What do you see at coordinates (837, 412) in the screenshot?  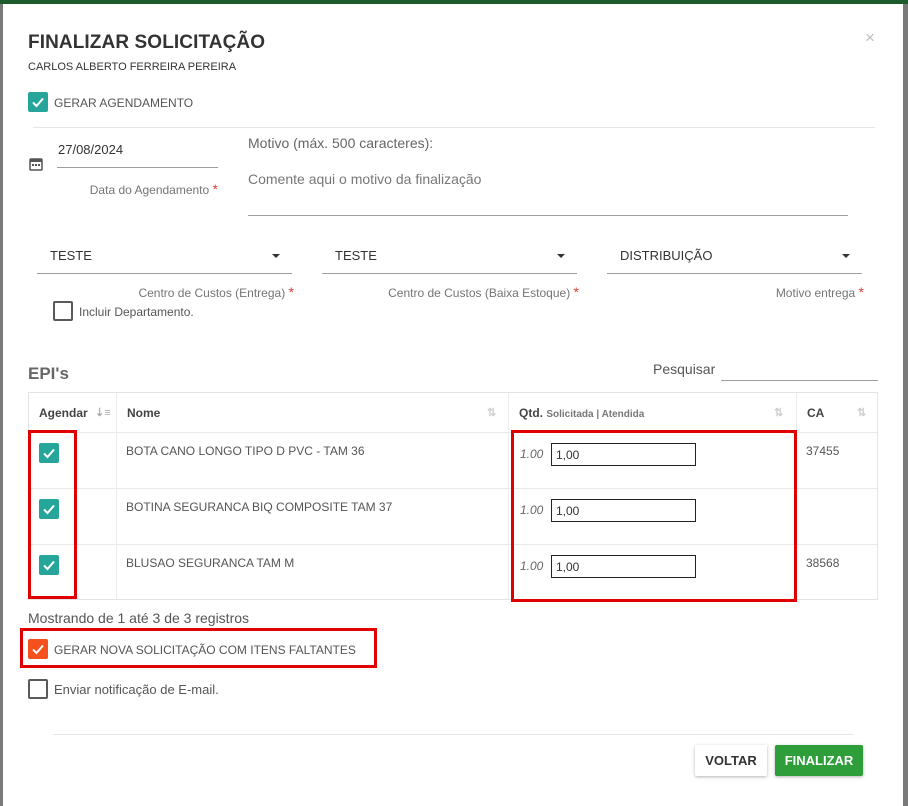 I see `column-header-ca: CA ⇅` at bounding box center [837, 412].